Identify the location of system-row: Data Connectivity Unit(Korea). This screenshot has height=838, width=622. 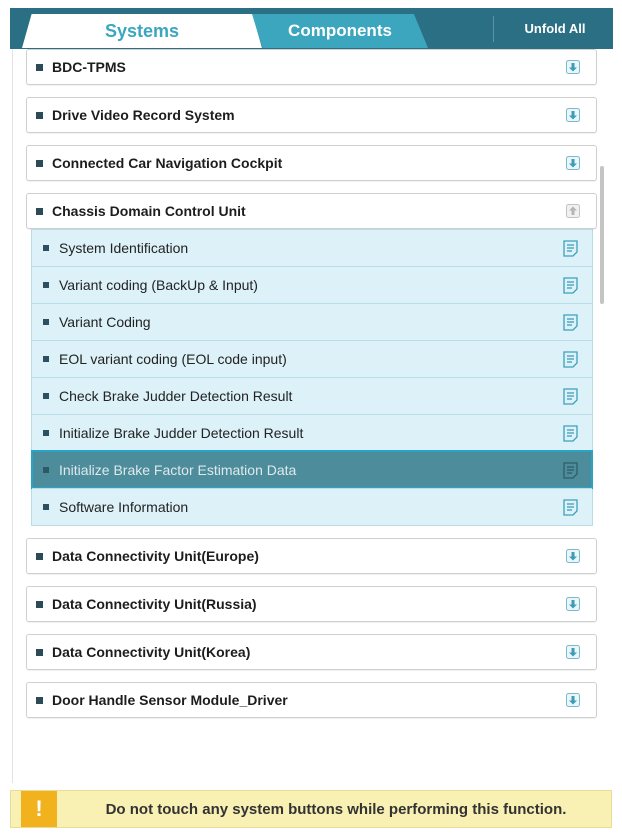
(311, 652).